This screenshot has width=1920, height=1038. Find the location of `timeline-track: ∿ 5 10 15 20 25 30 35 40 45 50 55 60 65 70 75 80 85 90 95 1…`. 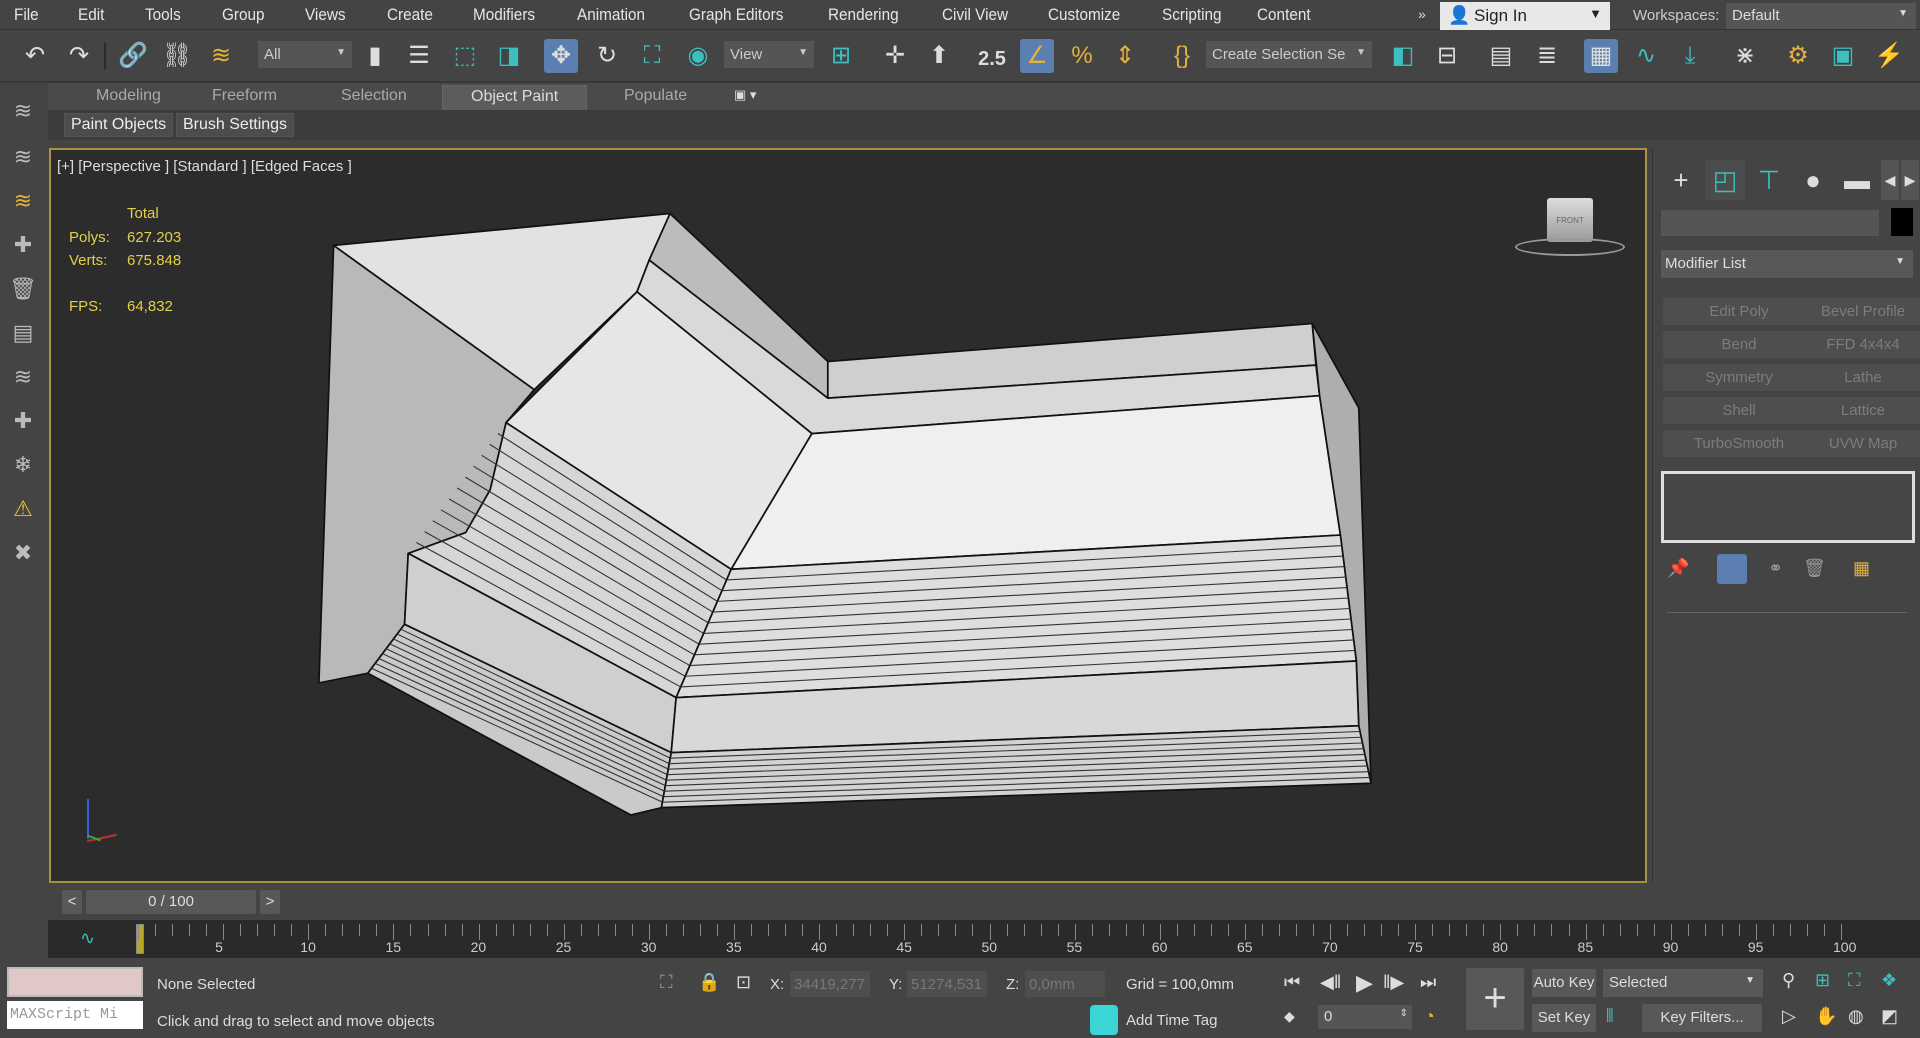

timeline-track: ∿ 5 10 15 20 25 30 35 40 45 50 55 60 65 70 75 80 85 90 95 1… is located at coordinates (984, 939).